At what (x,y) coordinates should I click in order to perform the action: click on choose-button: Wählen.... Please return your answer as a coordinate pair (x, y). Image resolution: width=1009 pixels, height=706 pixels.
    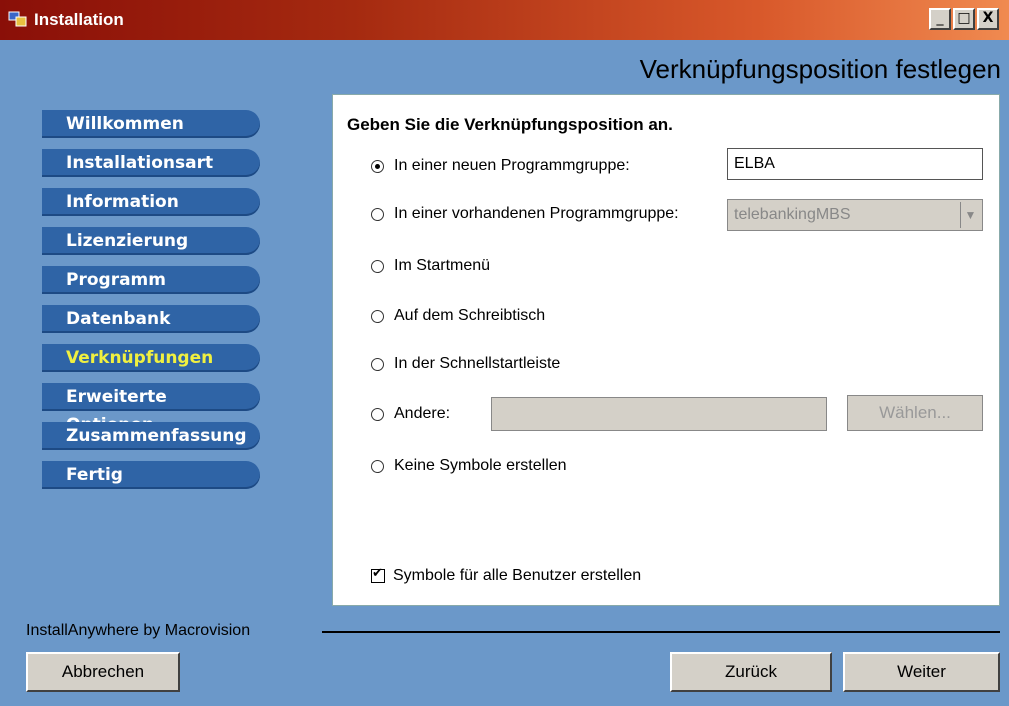
    Looking at the image, I should click on (915, 413).